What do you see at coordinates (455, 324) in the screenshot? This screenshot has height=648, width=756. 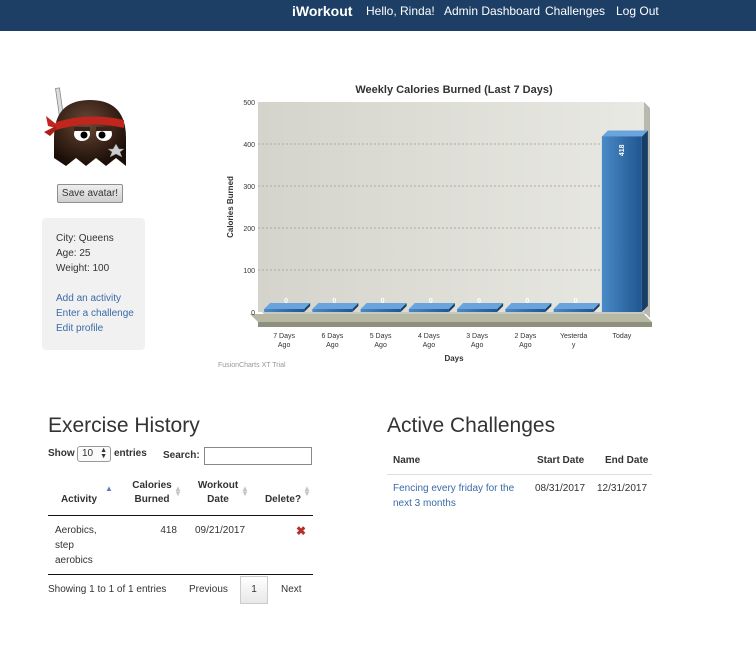 I see `plot-floor-front` at bounding box center [455, 324].